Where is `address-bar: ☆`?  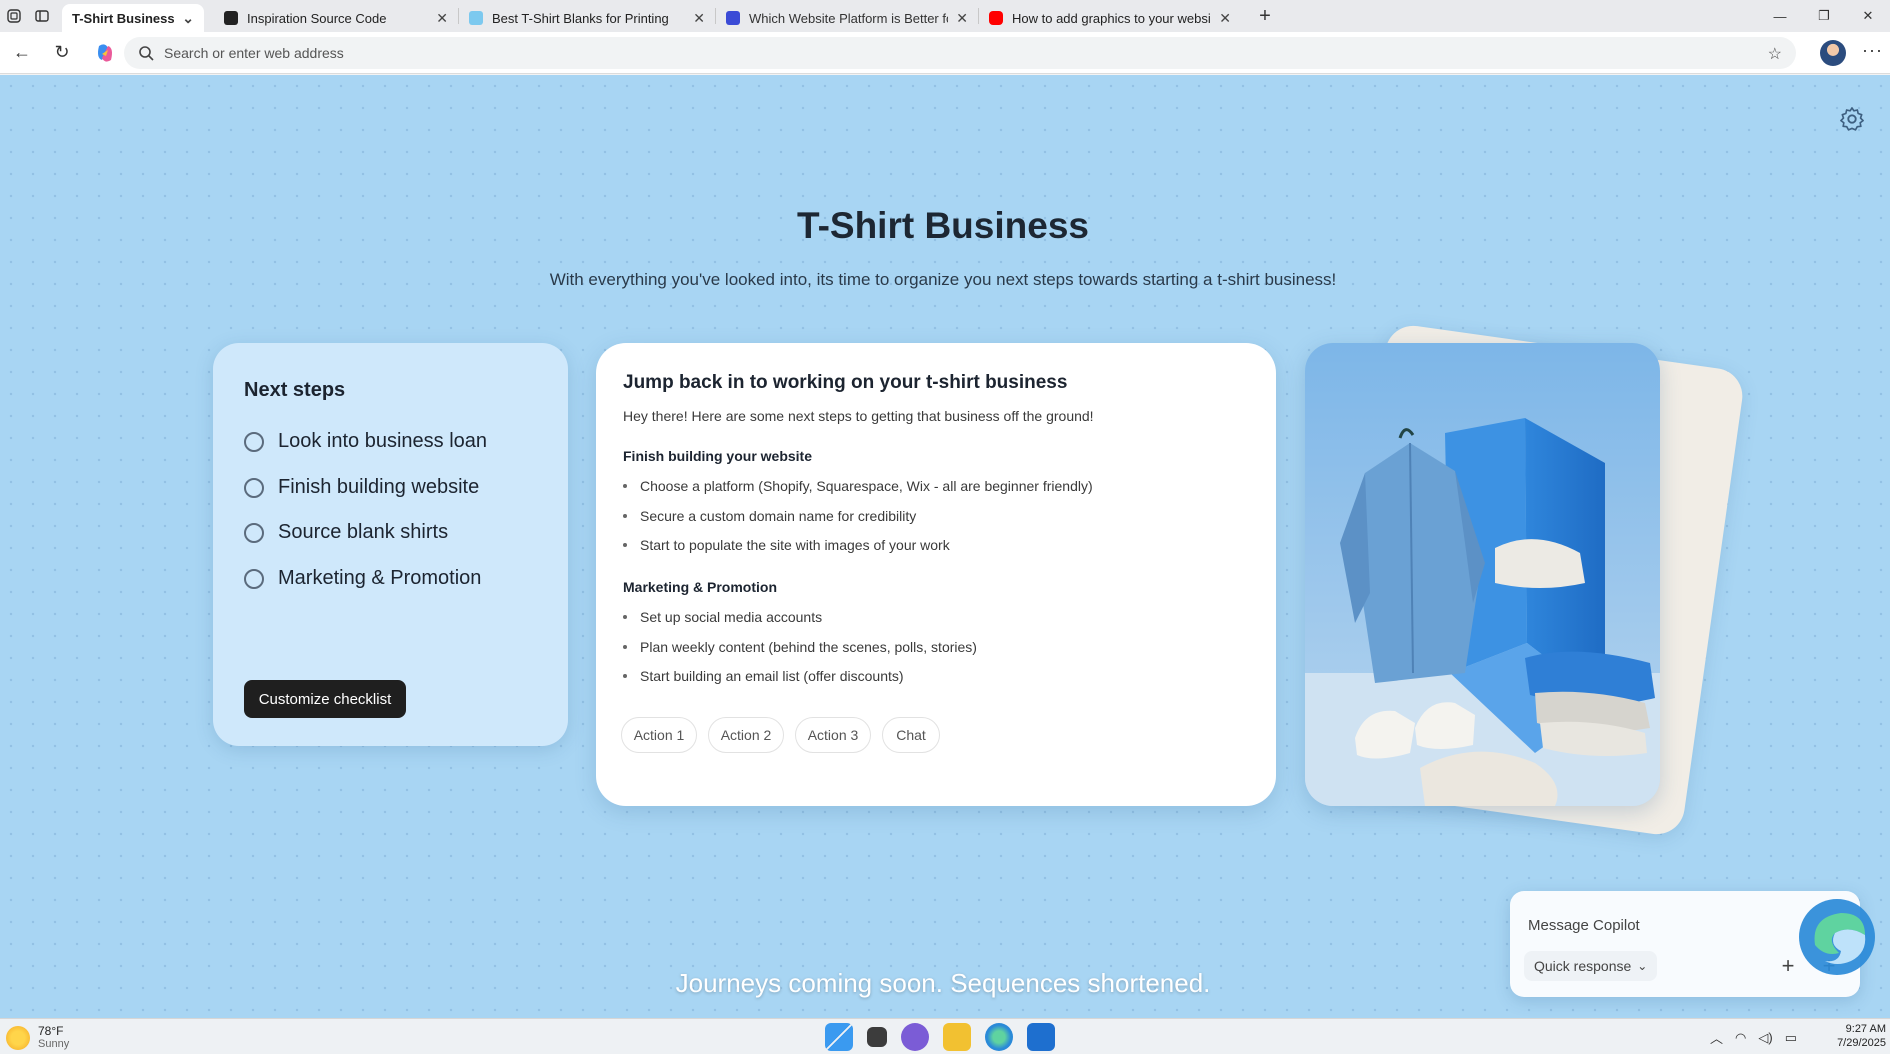
address-bar: ☆ is located at coordinates (960, 53).